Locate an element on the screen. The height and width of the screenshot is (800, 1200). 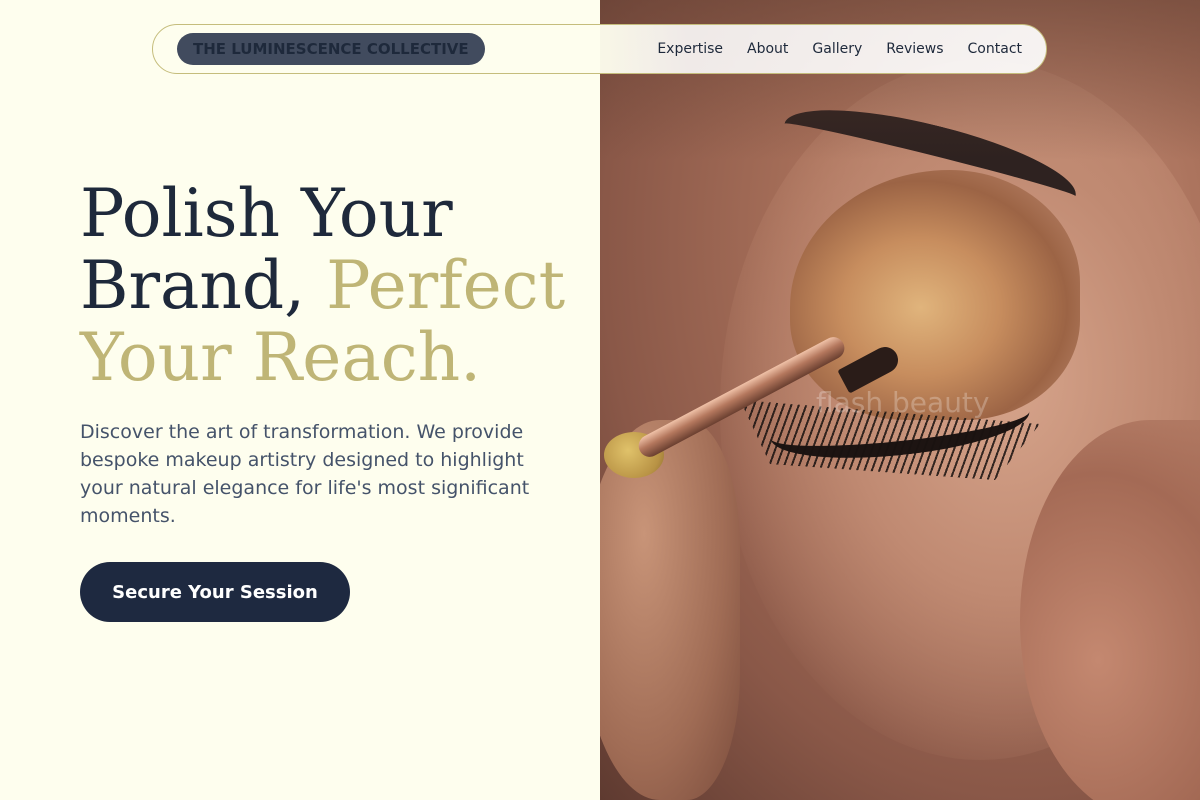
hero-heading-line2-accent: Perfect is located at coordinates (446, 285).